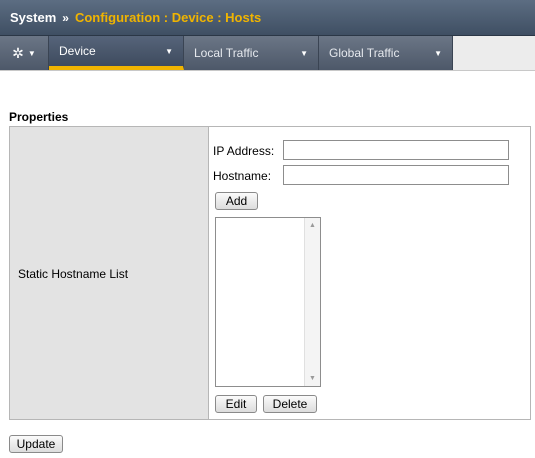  Describe the element at coordinates (244, 151) in the screenshot. I see `ip-address-label: IP Address:` at that location.